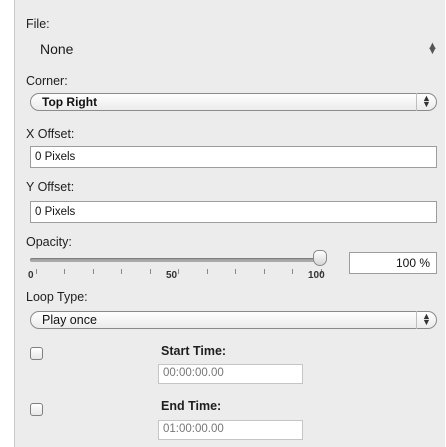 The height and width of the screenshot is (447, 446). I want to click on start-time-label: Start Time:, so click(194, 351).